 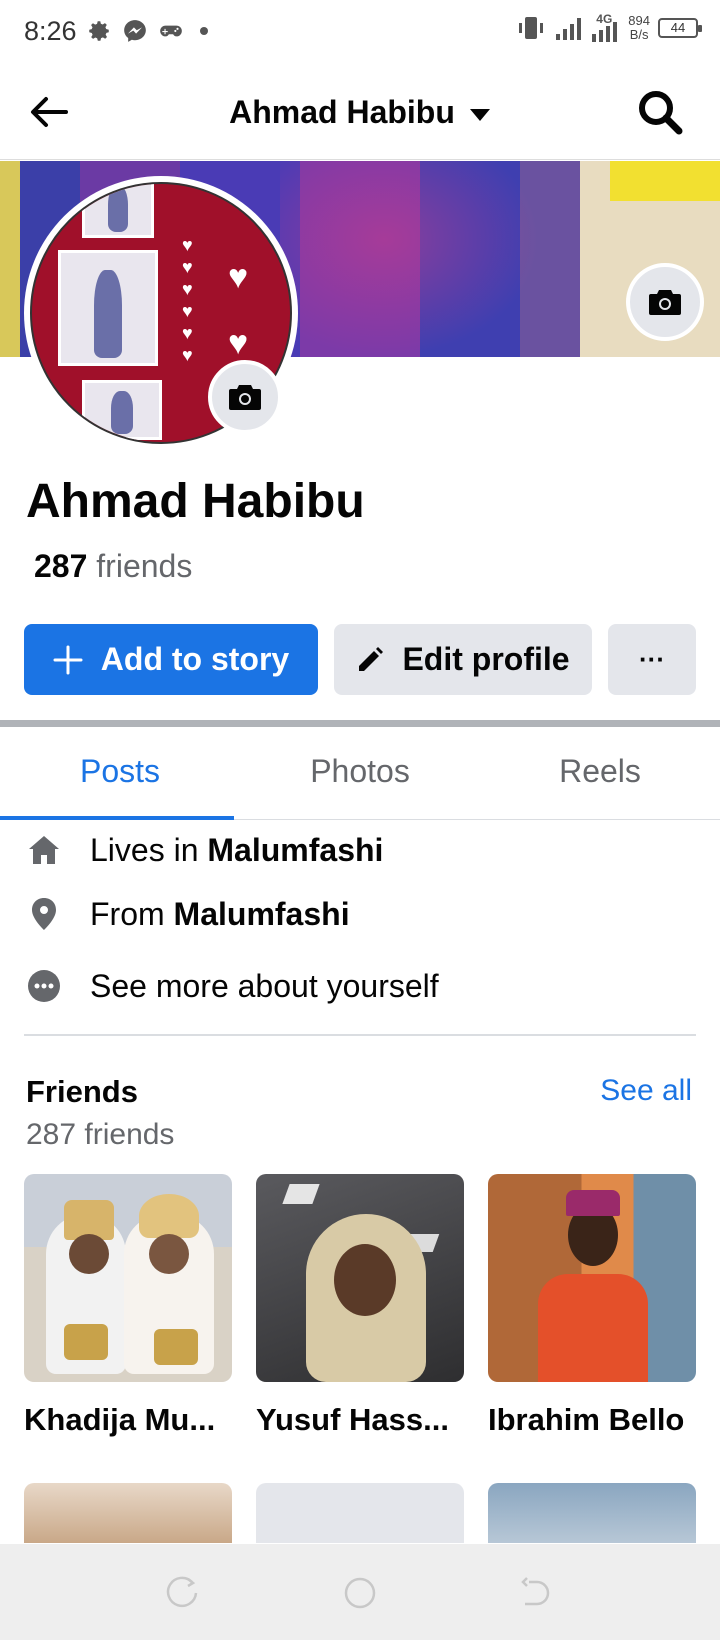 I want to click on more-circle-icon, so click(x=44, y=986).